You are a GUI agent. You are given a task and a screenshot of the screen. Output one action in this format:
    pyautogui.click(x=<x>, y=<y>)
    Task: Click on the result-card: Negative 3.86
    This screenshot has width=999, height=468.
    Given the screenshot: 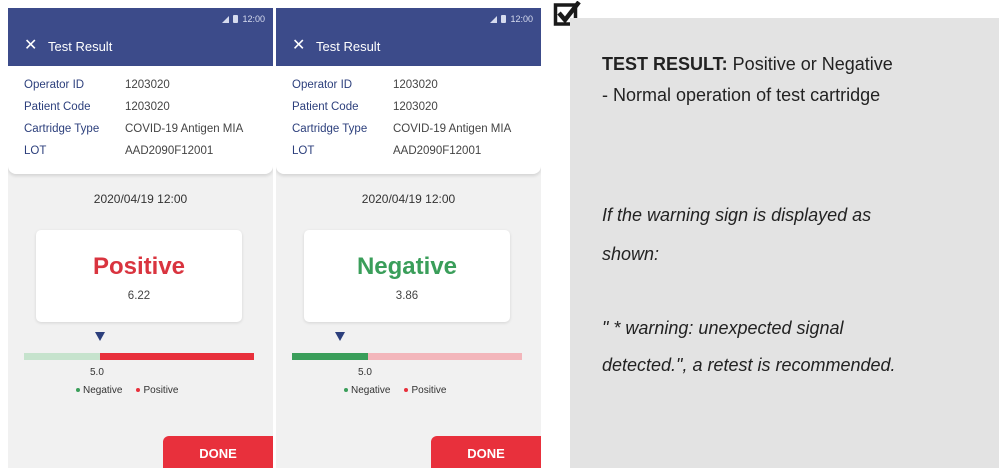 What is the action you would take?
    pyautogui.click(x=407, y=276)
    